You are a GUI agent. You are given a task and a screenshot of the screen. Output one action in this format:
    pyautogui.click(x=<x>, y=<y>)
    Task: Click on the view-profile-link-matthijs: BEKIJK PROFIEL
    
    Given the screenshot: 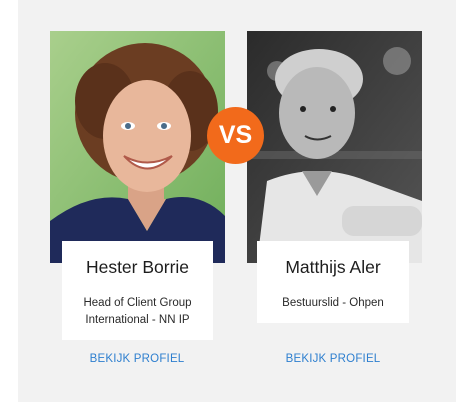 What is the action you would take?
    pyautogui.click(x=333, y=359)
    